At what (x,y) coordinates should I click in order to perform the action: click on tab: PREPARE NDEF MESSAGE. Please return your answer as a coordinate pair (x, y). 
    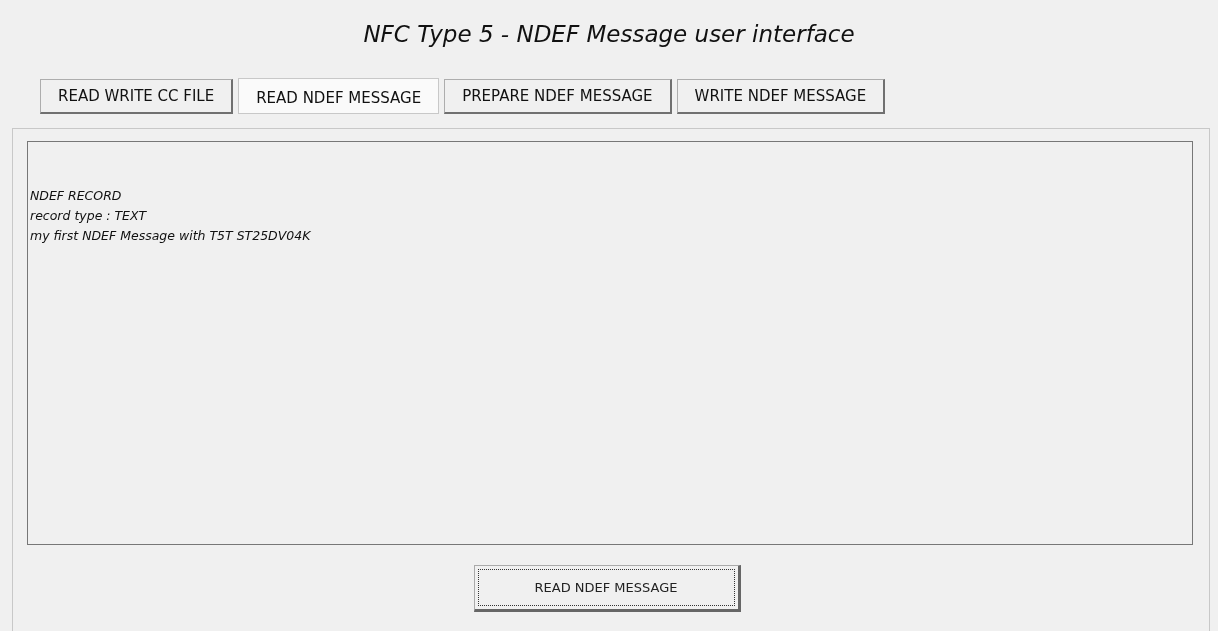
    Looking at the image, I should click on (558, 96).